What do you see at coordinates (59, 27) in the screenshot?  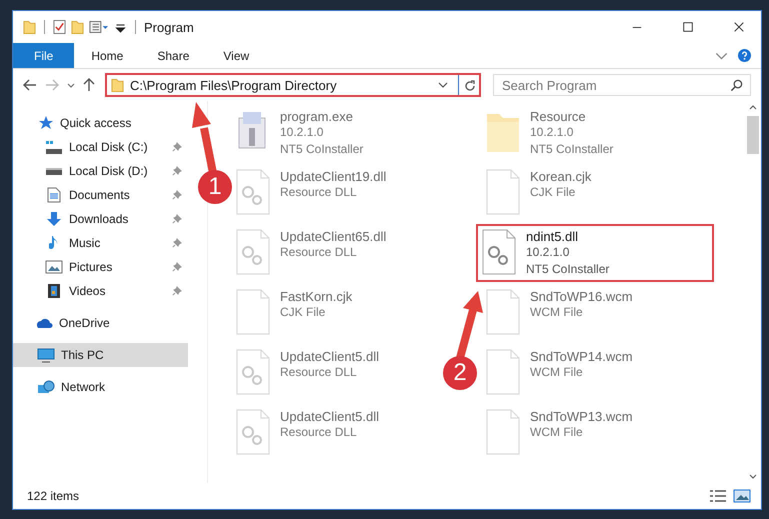 I see `properties-icon` at bounding box center [59, 27].